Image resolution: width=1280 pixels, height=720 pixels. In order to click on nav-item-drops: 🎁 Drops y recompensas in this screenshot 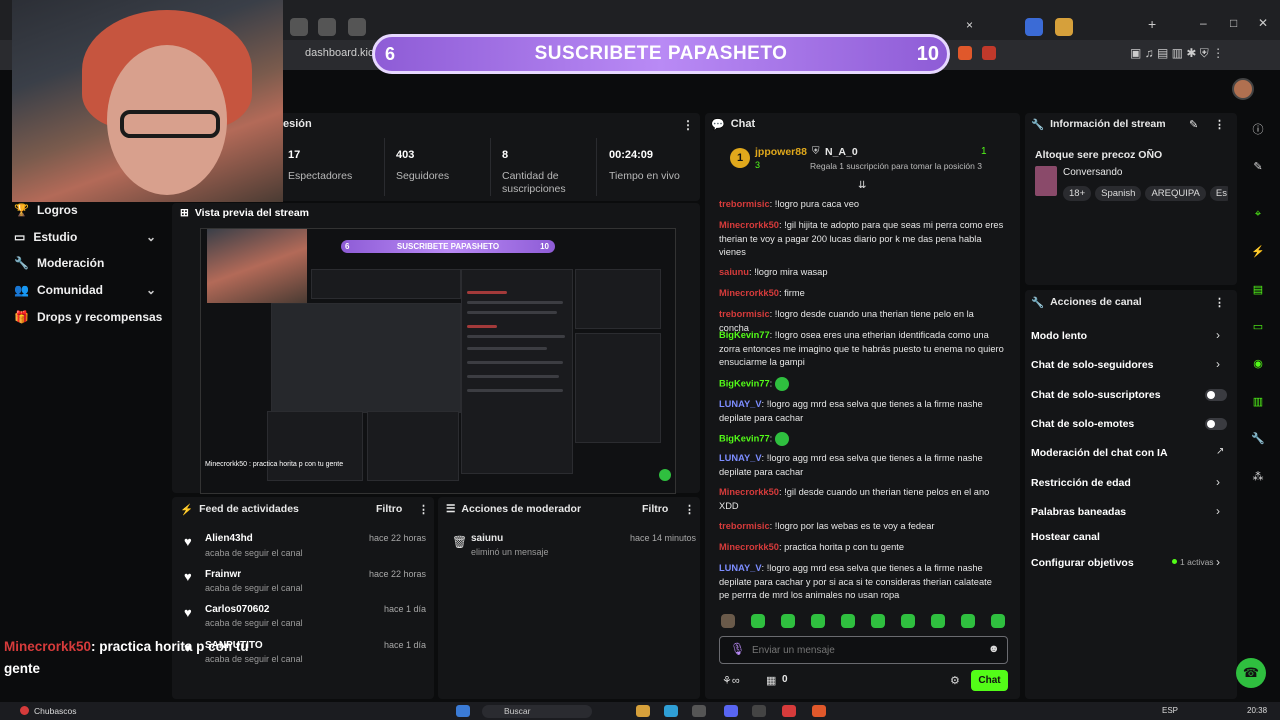, I will do `click(88, 317)`.